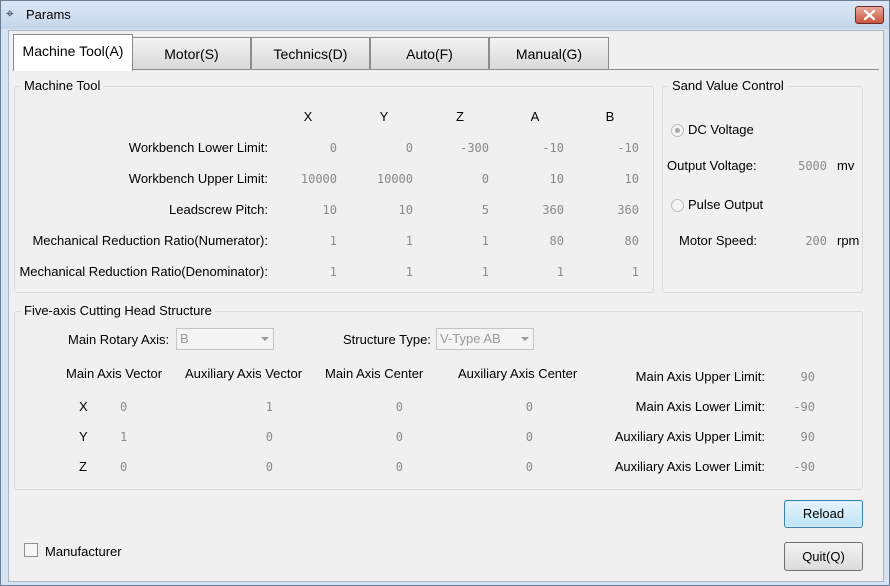 This screenshot has height=586, width=890. What do you see at coordinates (119, 339) in the screenshot?
I see `main-rotary-axis-label: Main Rotary Axis:` at bounding box center [119, 339].